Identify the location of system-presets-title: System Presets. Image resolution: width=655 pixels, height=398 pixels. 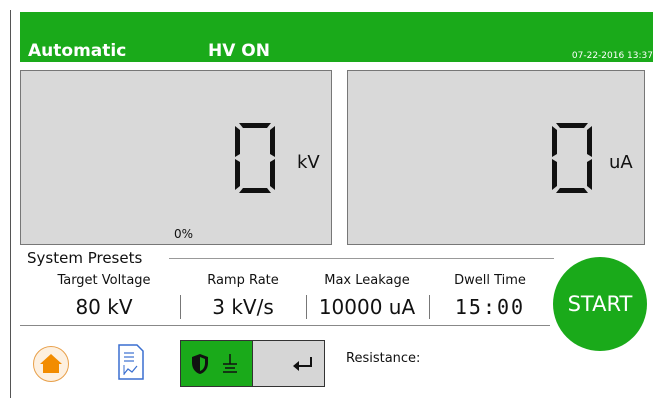
(85, 258).